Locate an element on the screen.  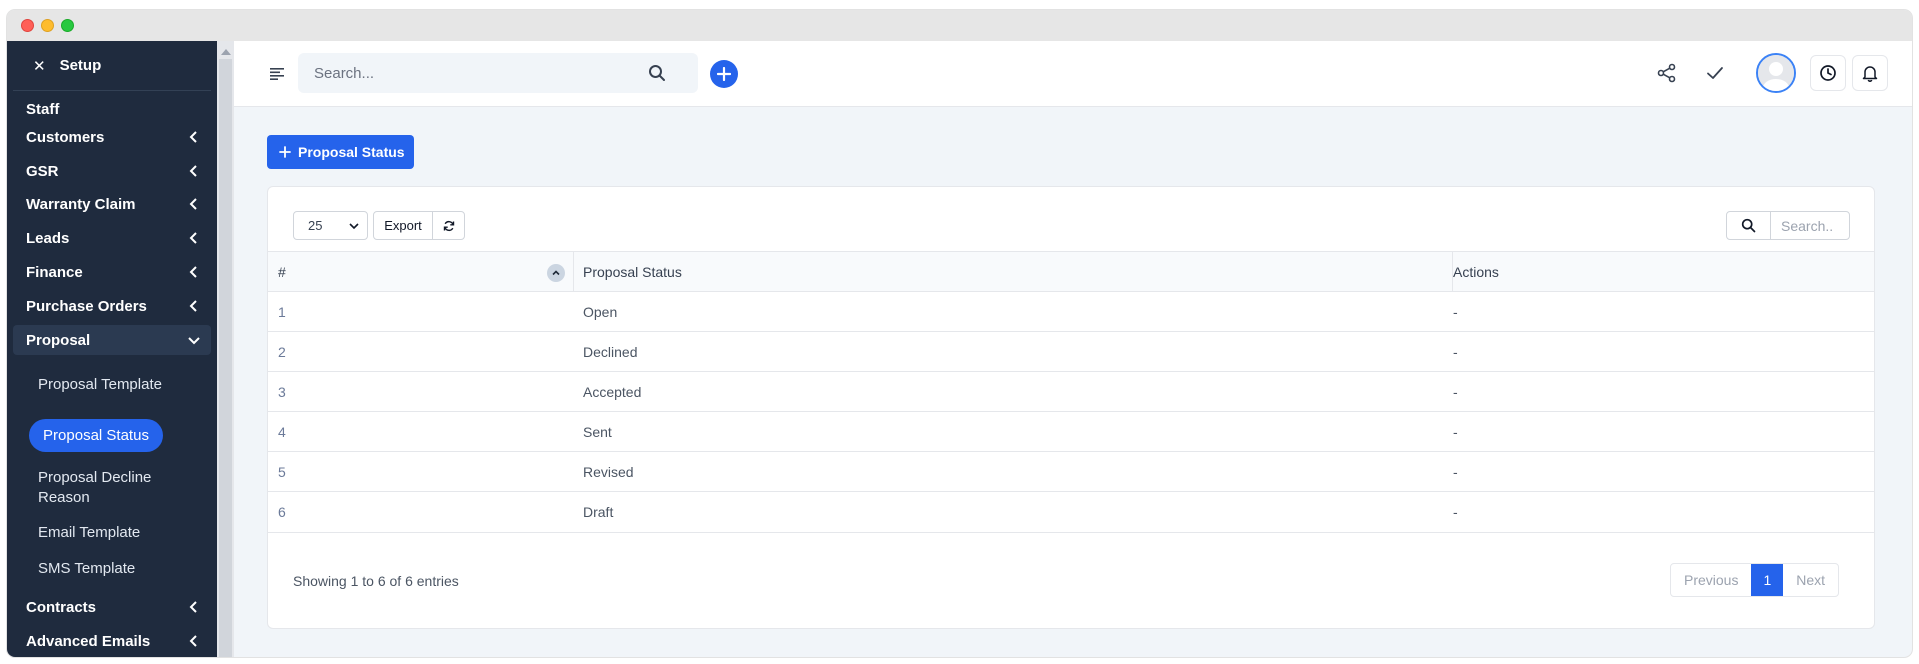
sidebar-subitem-proposal-decline-reason: Proposal Decline Reason is located at coordinates (103, 488).